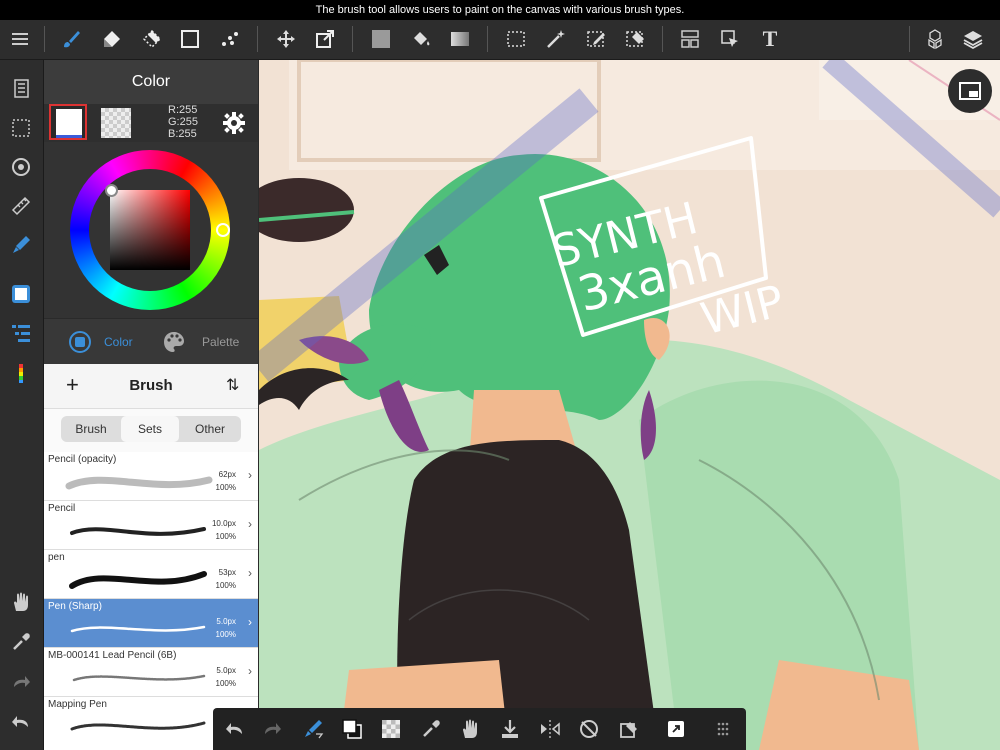  What do you see at coordinates (421, 39) in the screenshot?
I see `bucket-icon` at bounding box center [421, 39].